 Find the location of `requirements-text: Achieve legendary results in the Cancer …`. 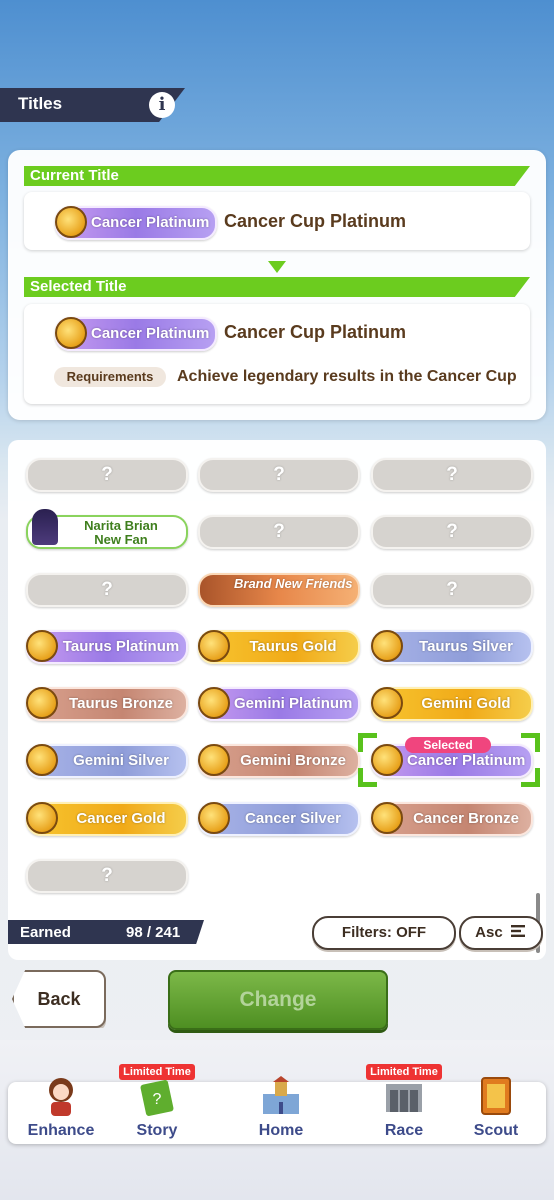

requirements-text: Achieve legendary results in the Cancer … is located at coordinates (347, 376).